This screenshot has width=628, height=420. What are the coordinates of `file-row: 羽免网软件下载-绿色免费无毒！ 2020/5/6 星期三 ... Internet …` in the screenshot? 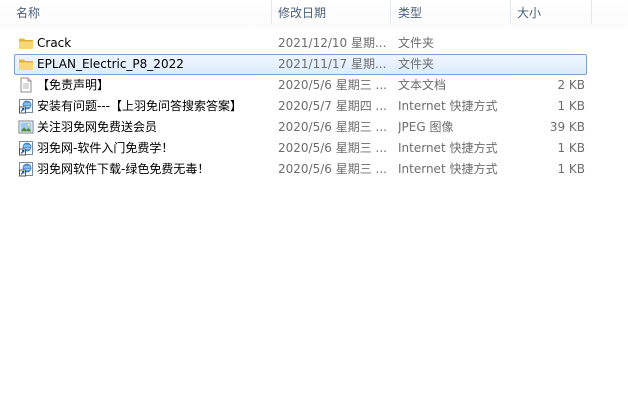 It's located at (300, 169).